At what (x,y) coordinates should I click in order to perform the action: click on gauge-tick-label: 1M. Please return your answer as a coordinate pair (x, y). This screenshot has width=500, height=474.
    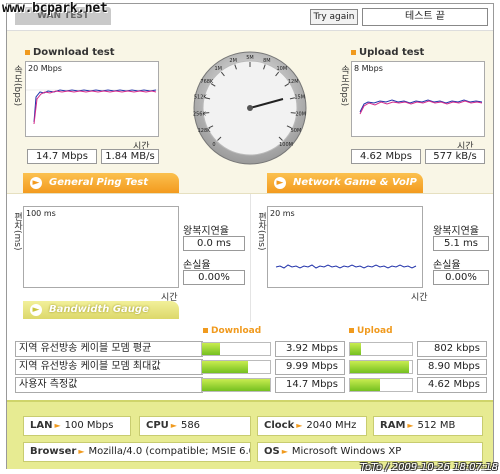
    Looking at the image, I should click on (218, 69).